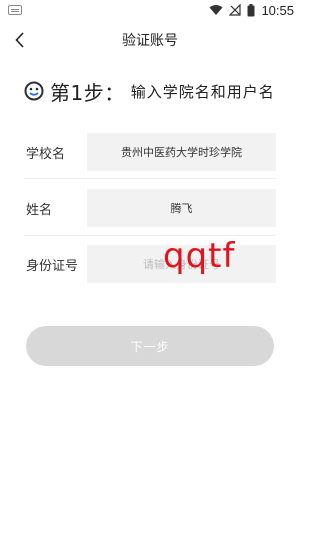  I want to click on school-row: 学校名, so click(150, 152).